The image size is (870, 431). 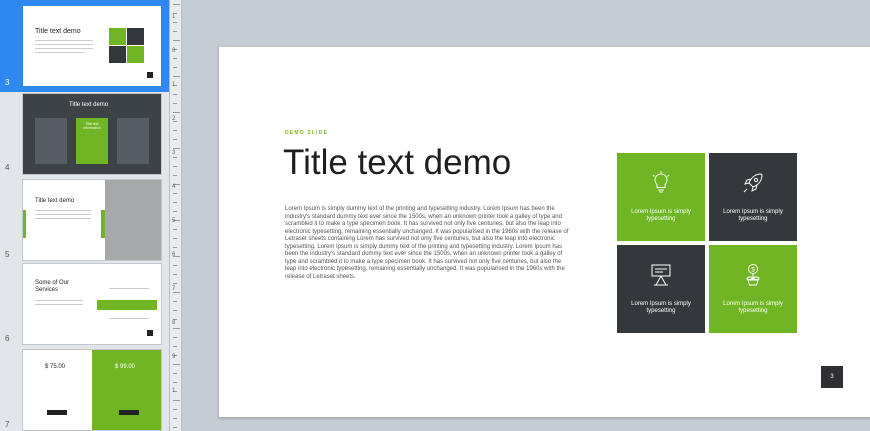 What do you see at coordinates (92, 304) in the screenshot?
I see `slide-thumbnail-6: Some of Our Services` at bounding box center [92, 304].